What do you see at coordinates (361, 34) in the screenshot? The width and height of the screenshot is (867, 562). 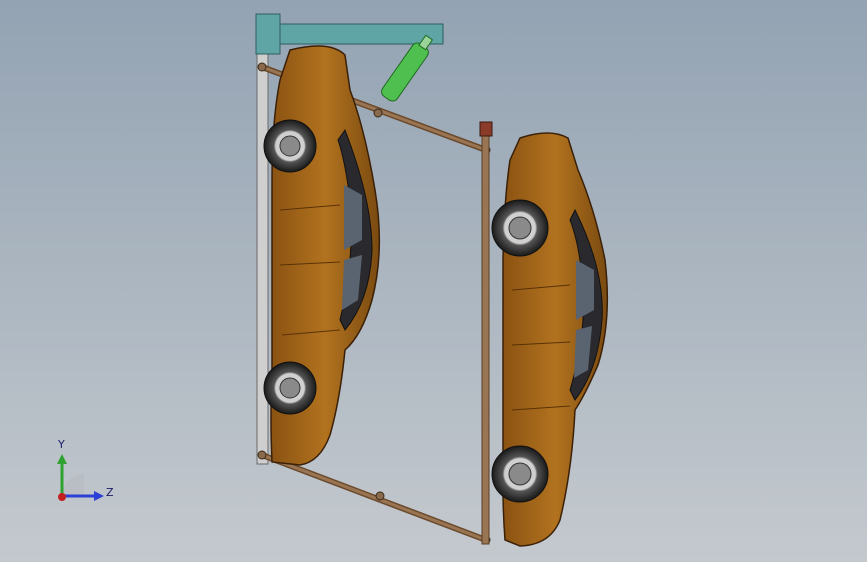 I see `top-beam` at bounding box center [361, 34].